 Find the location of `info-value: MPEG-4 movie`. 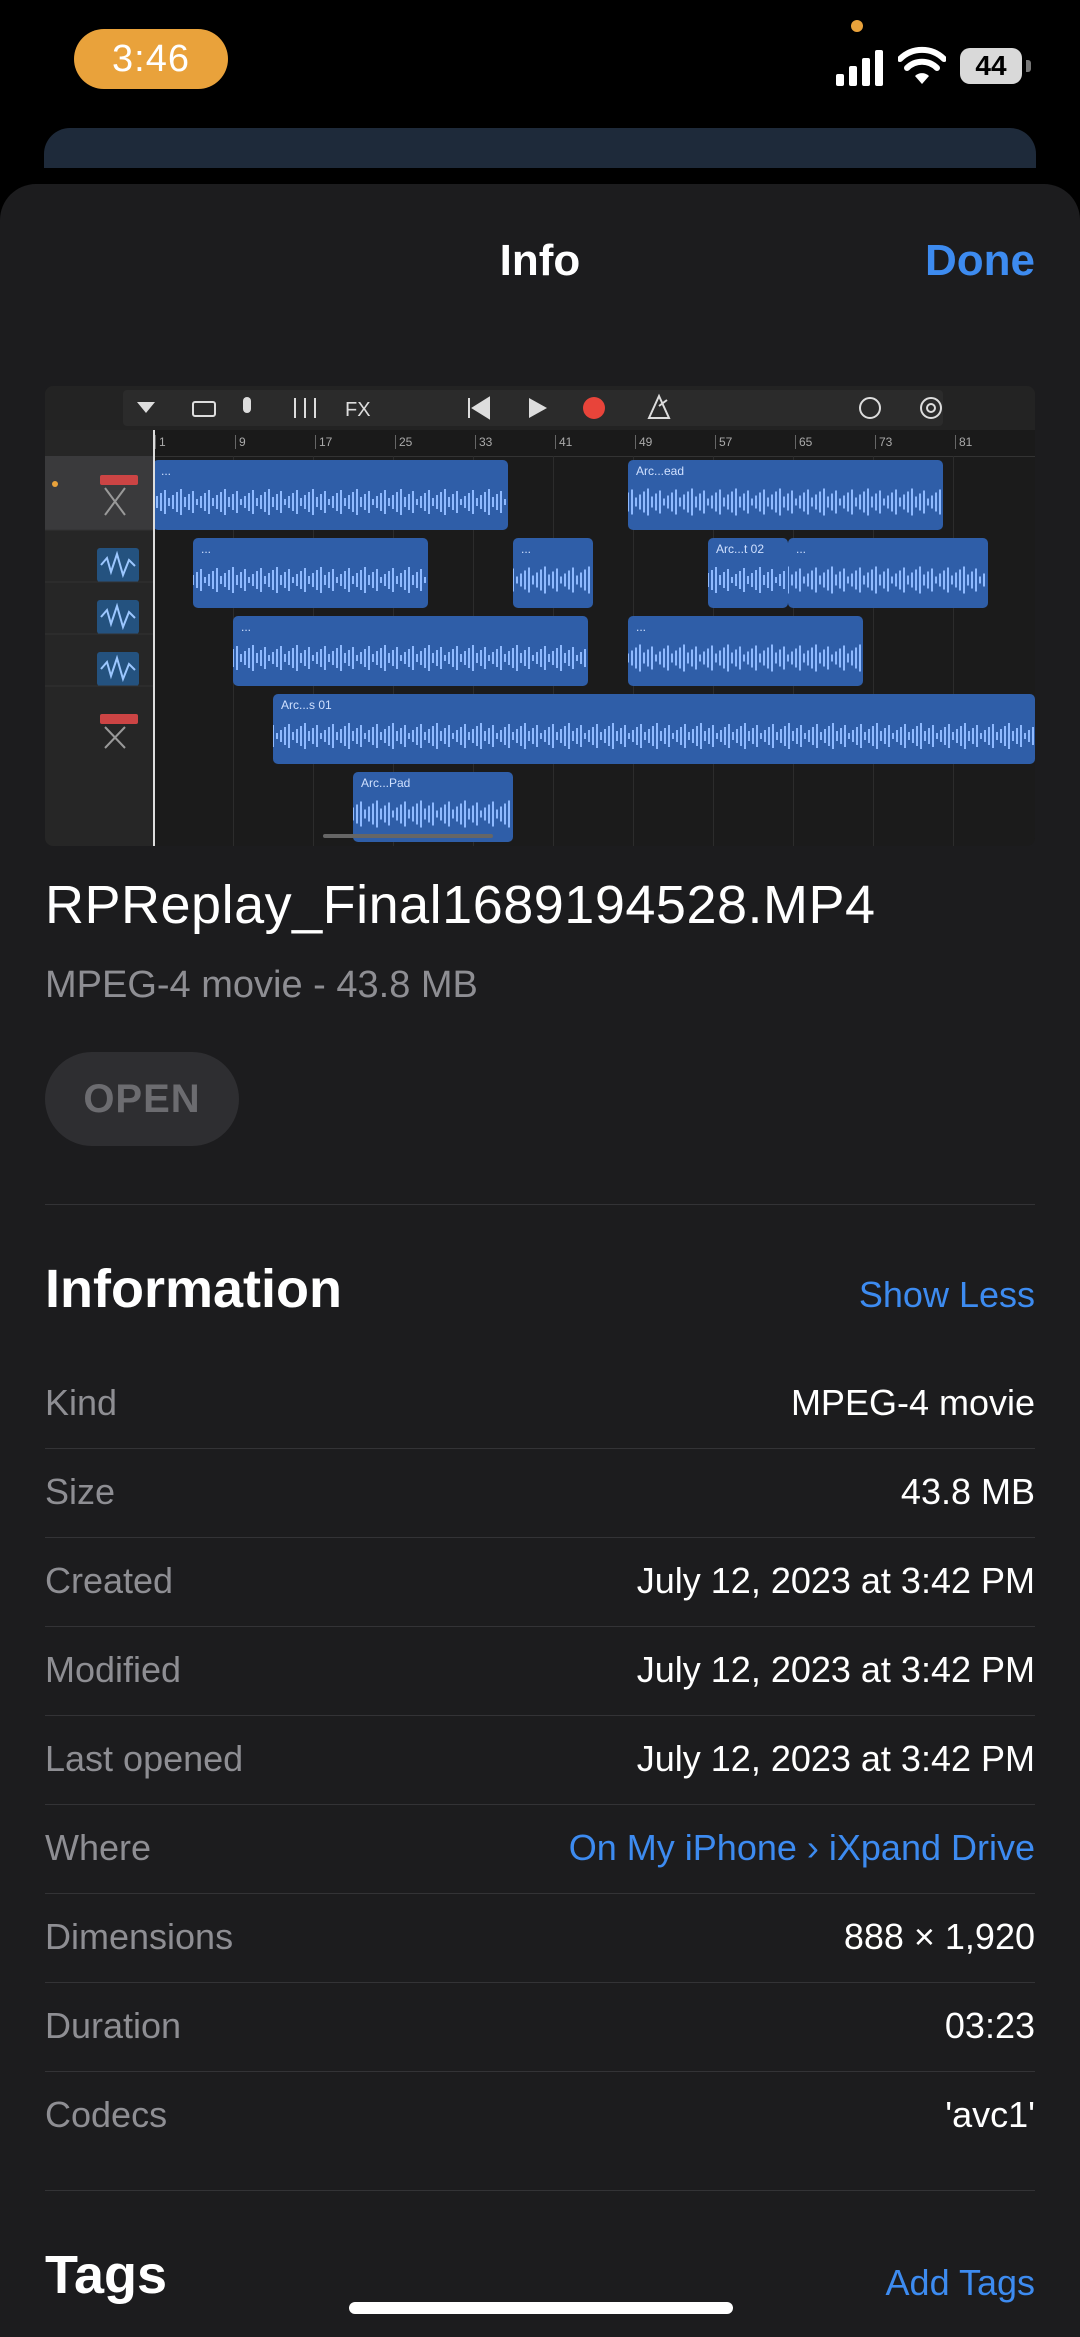

info-value: MPEG-4 movie is located at coordinates (912, 1402).